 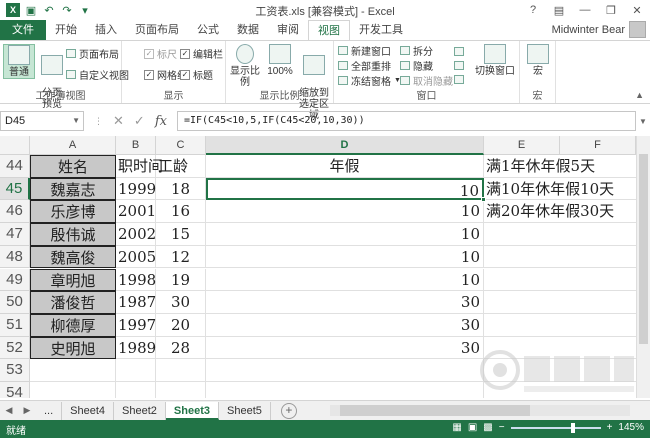 What do you see at coordinates (196, 75) in the screenshot?
I see `headings-checkbox: ✓ 标题` at bounding box center [196, 75].